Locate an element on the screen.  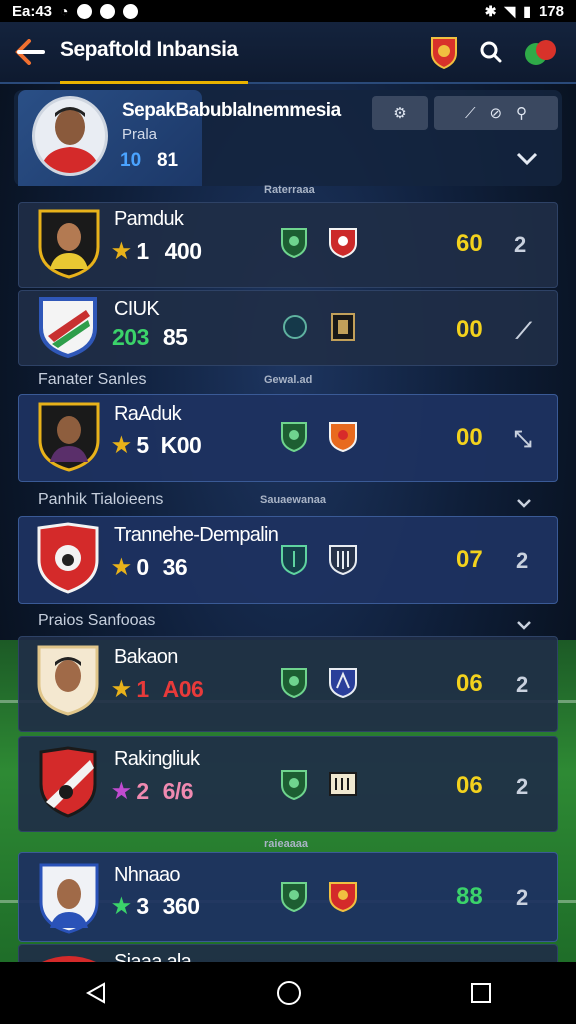
player-stat: 85 is located at coordinates (175, 337).